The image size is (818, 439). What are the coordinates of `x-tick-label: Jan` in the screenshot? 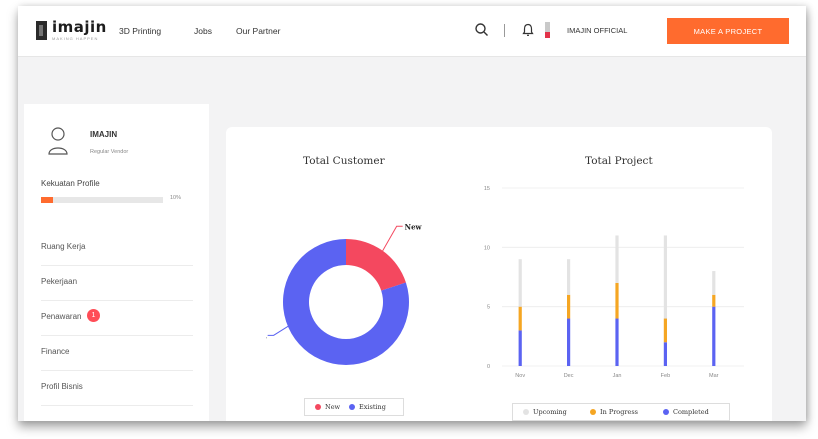 It's located at (617, 376).